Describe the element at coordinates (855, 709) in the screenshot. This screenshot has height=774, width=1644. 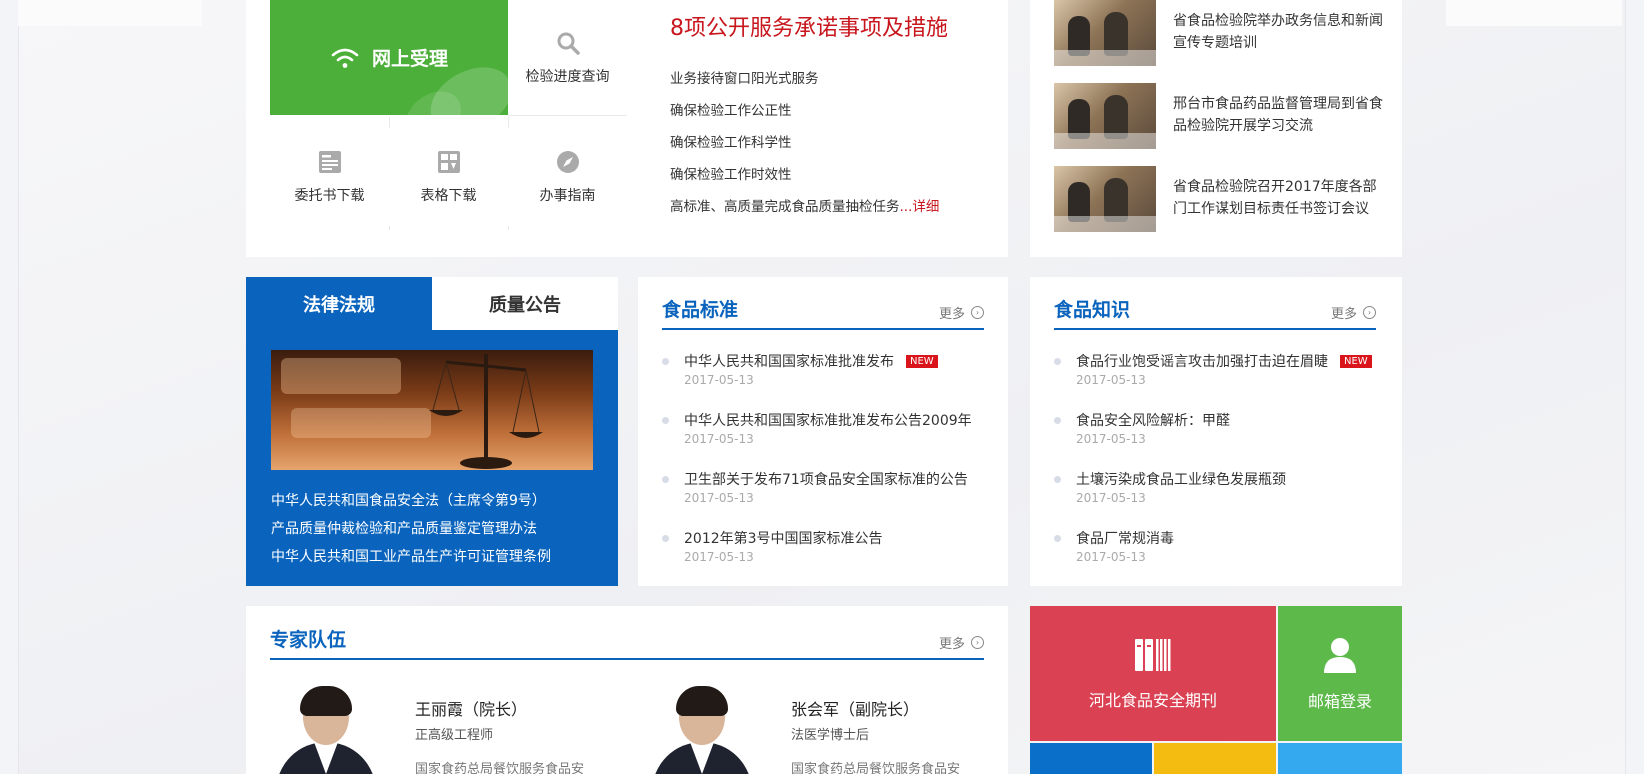
I see `expert-name: 张会军（副院长）` at that location.